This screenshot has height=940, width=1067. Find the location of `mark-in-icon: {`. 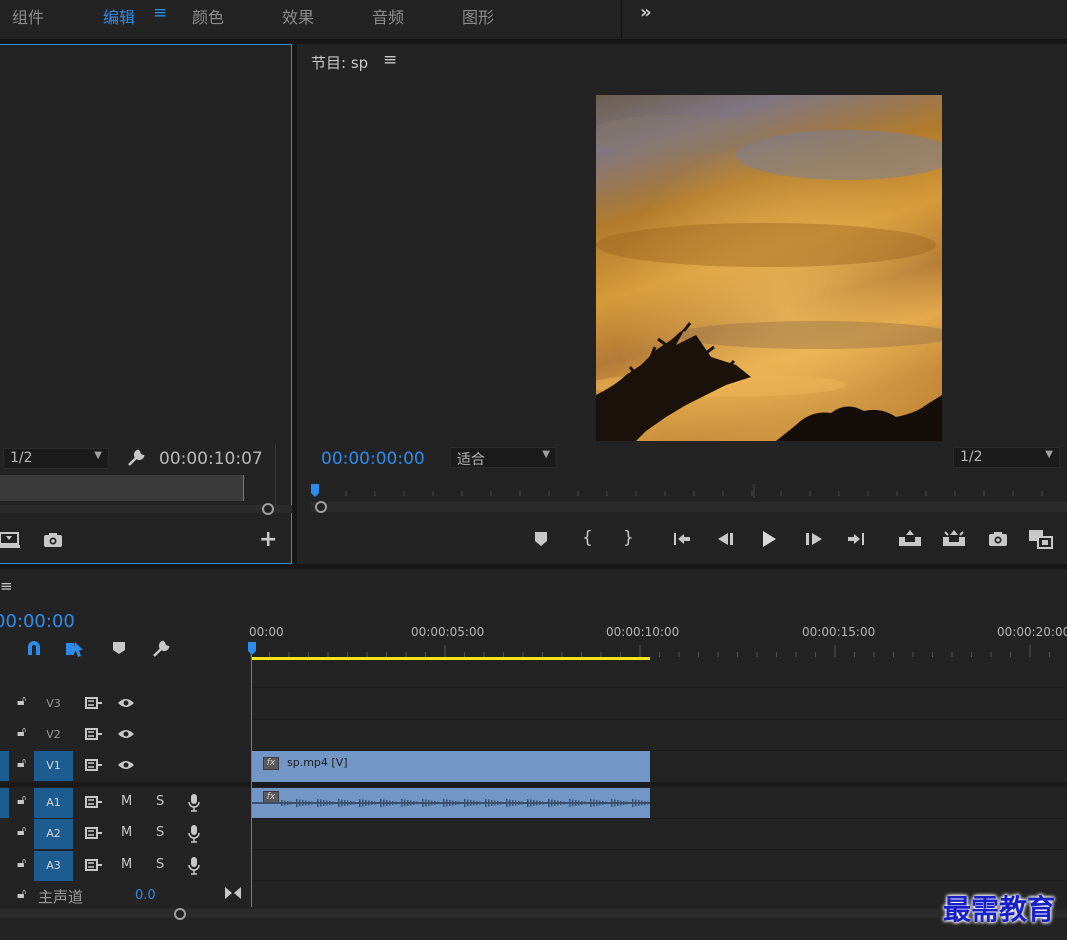

mark-in-icon: { is located at coordinates (587, 538).